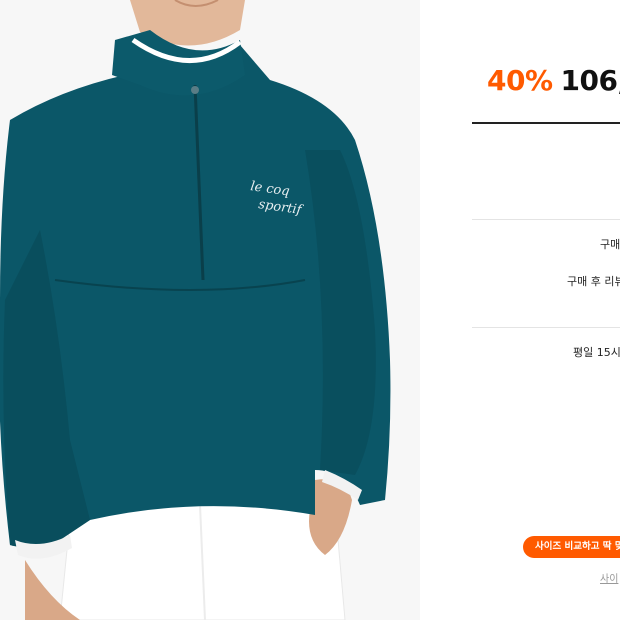  What do you see at coordinates (546, 123) in the screenshot?
I see `price-divider` at bounding box center [546, 123].